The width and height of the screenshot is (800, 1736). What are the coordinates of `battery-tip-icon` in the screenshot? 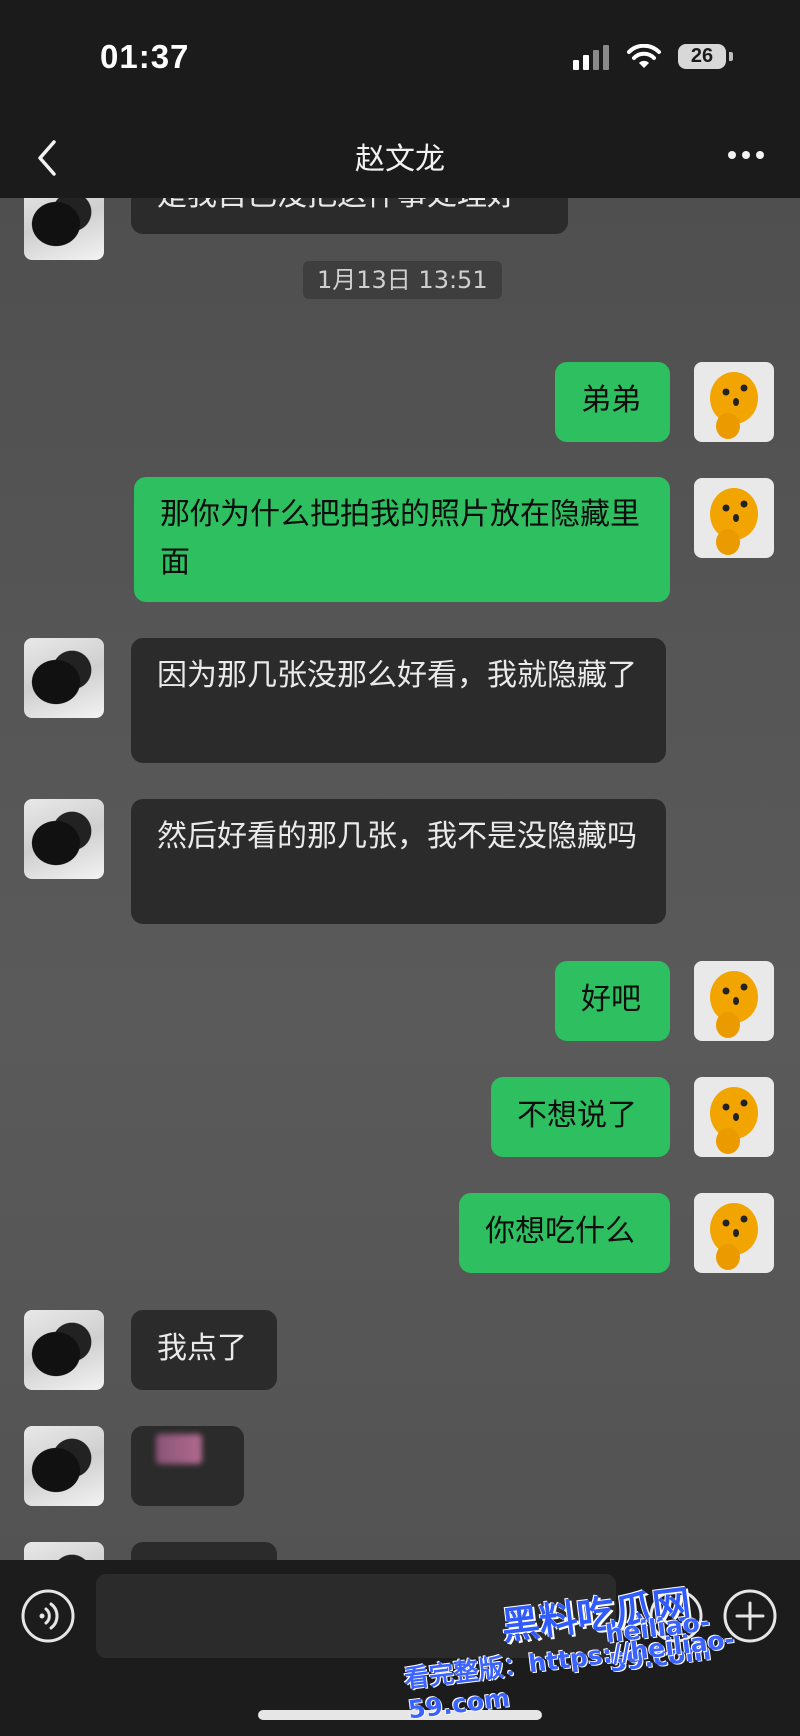 It's located at (731, 56).